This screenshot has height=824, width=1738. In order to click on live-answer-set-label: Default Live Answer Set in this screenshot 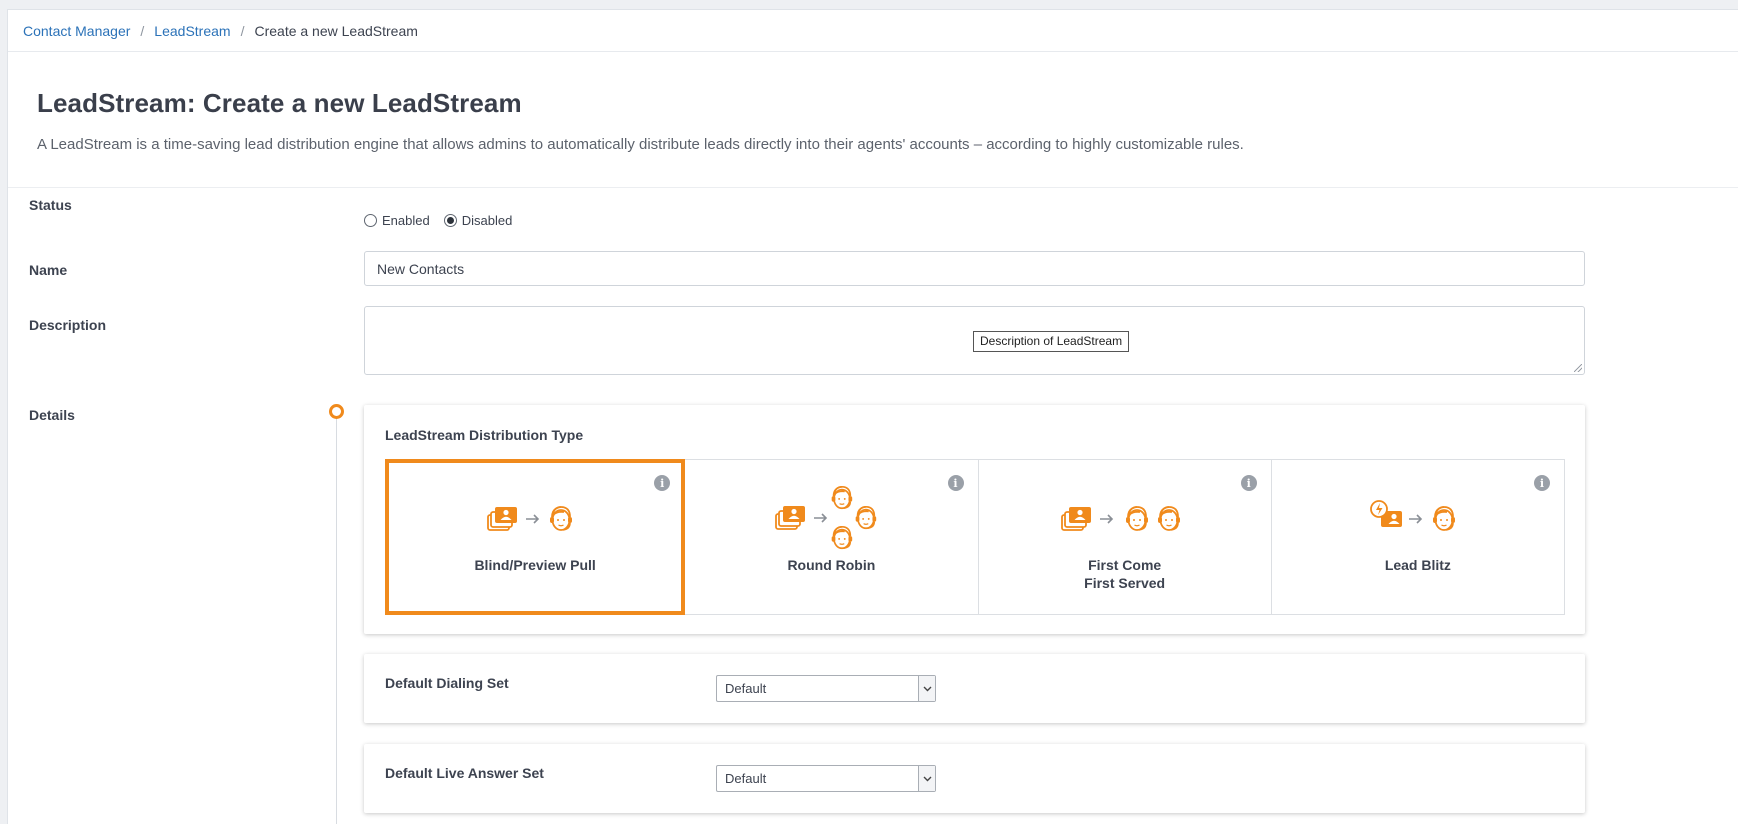, I will do `click(464, 773)`.